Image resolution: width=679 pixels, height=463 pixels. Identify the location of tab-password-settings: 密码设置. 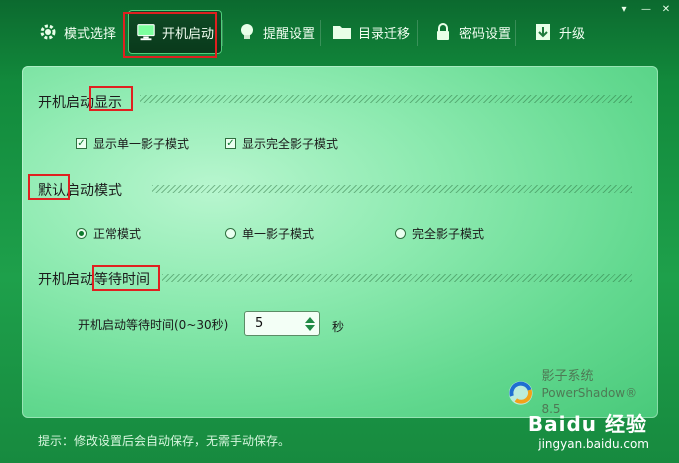
(472, 32).